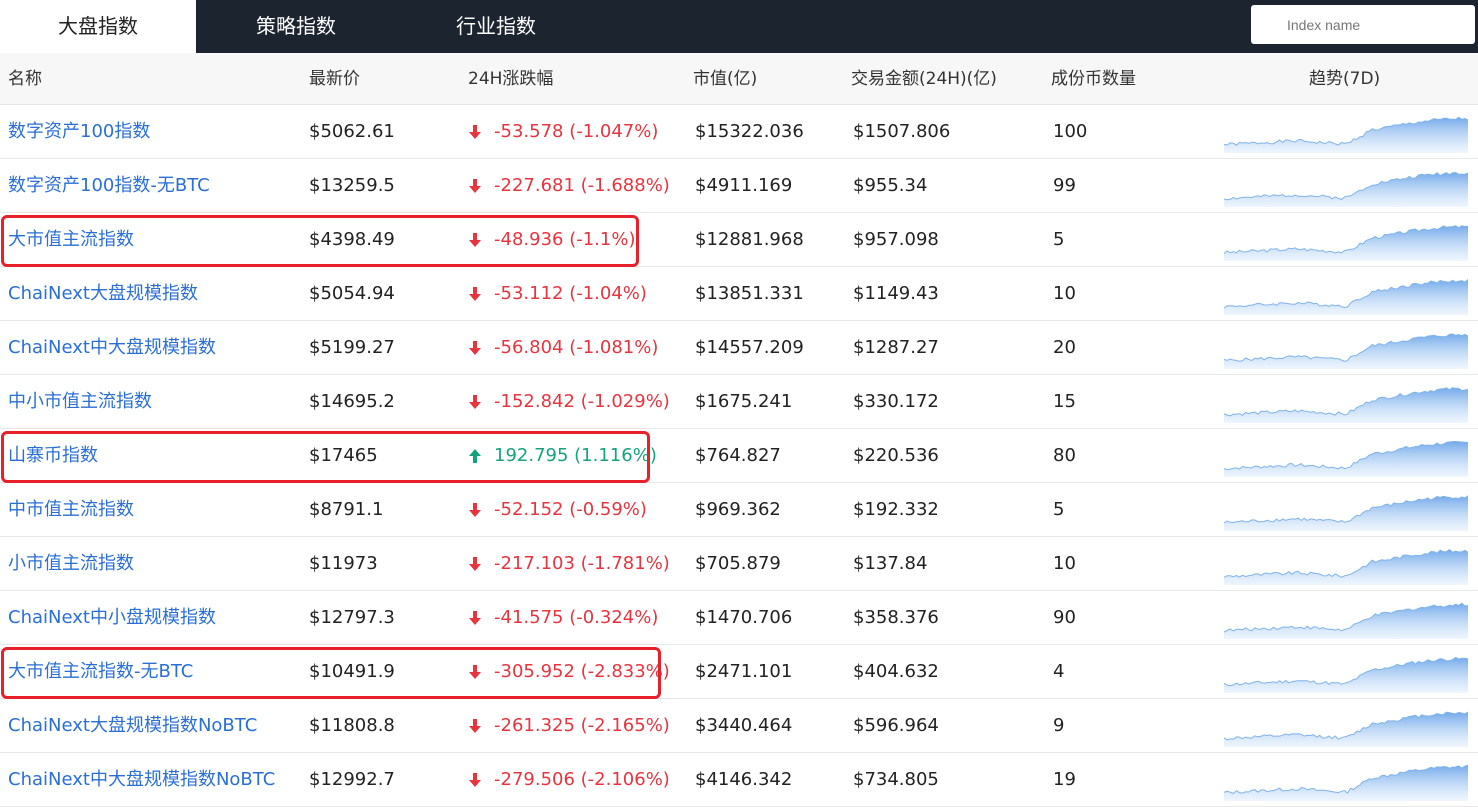 The image size is (1478, 807). What do you see at coordinates (1059, 671) in the screenshot?
I see `constituent-count: 4` at bounding box center [1059, 671].